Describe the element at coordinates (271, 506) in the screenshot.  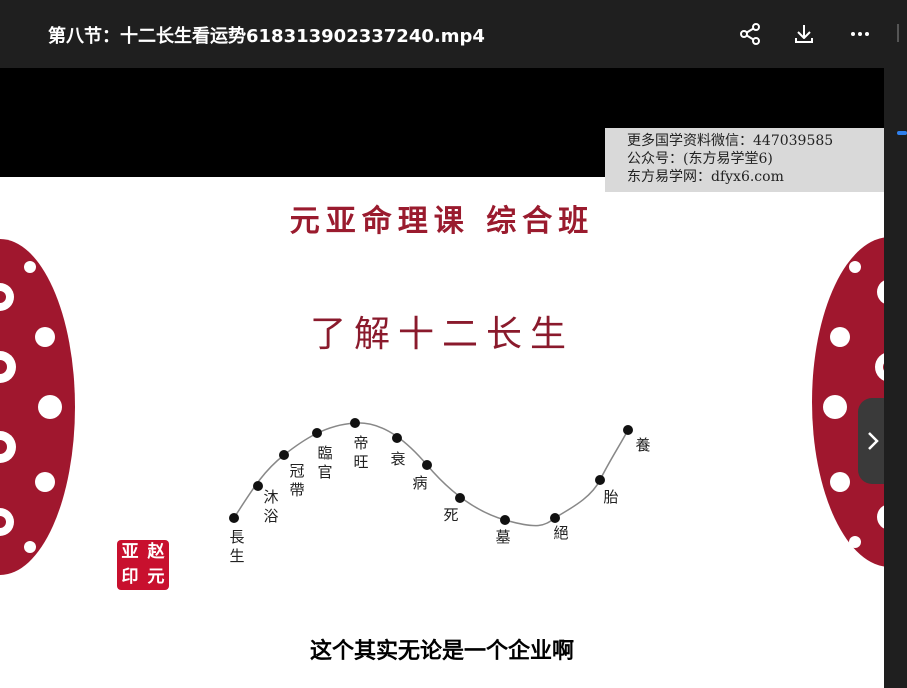
I see `stage-label: 沐浴` at that location.